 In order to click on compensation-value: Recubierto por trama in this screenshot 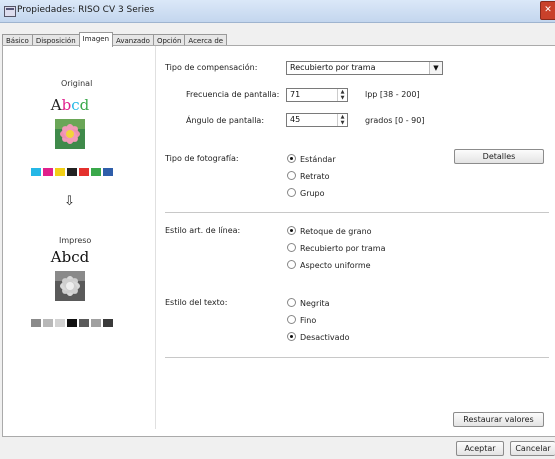, I will do `click(333, 67)`.